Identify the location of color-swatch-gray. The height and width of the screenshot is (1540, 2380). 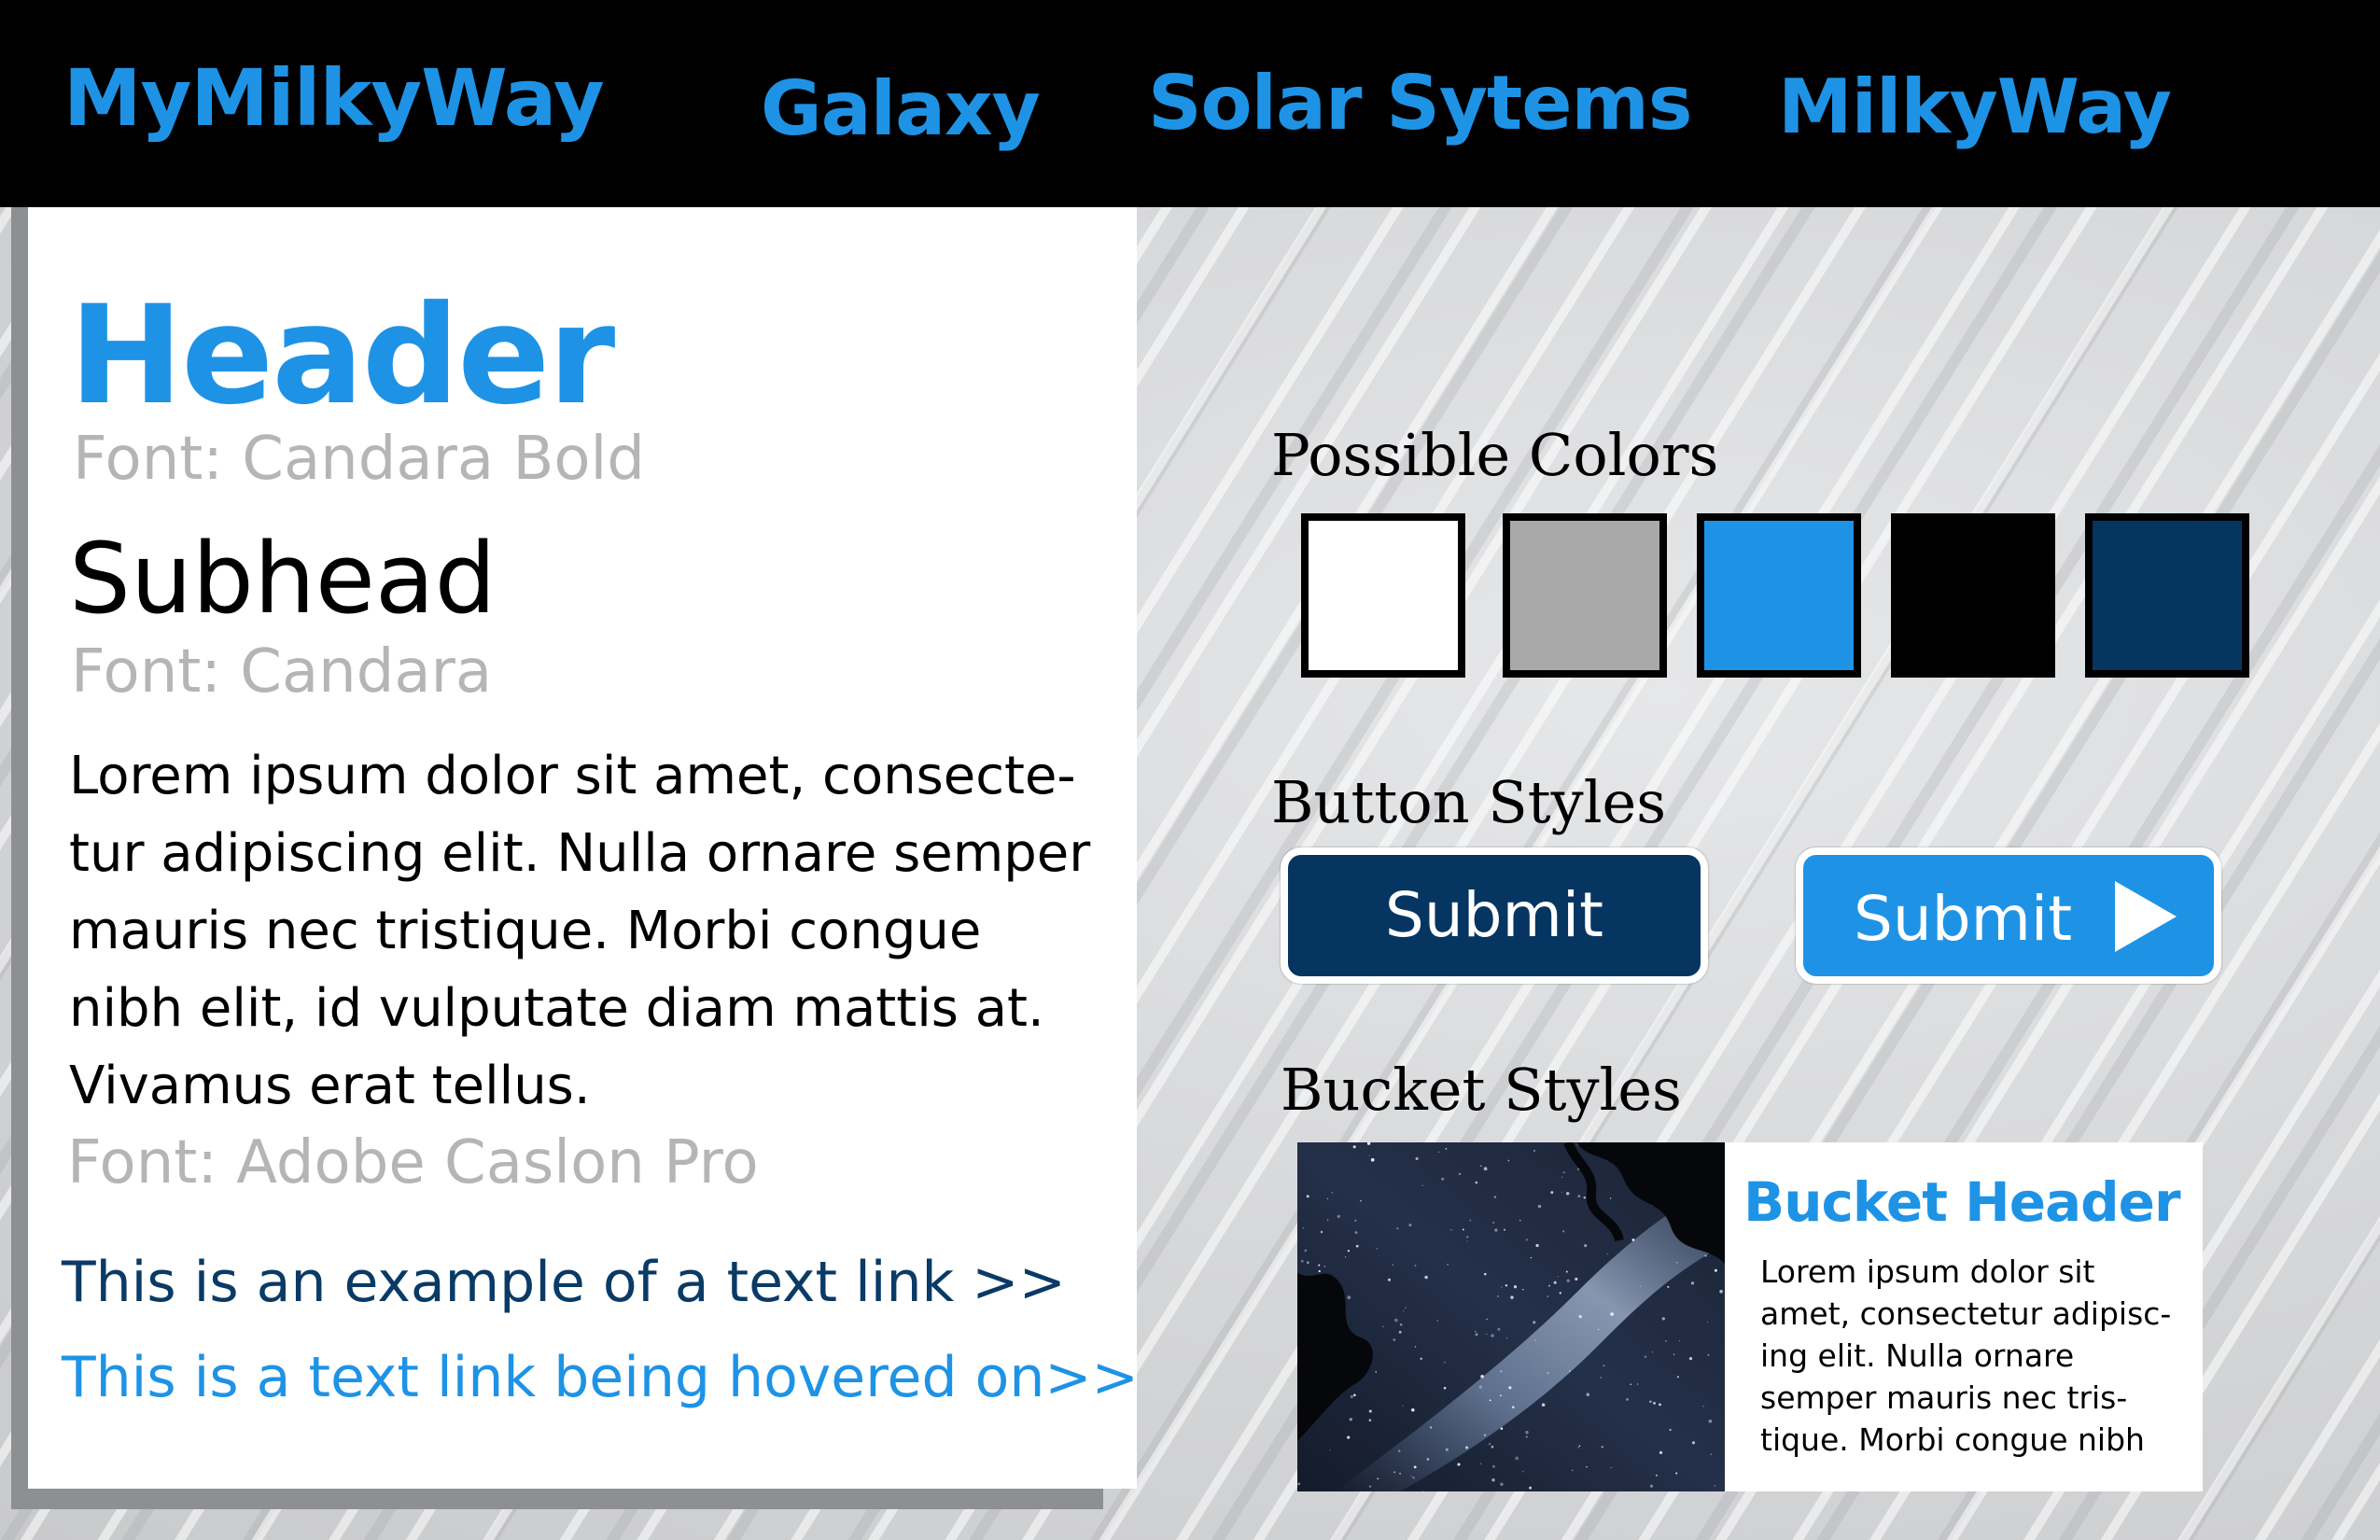
(1585, 595).